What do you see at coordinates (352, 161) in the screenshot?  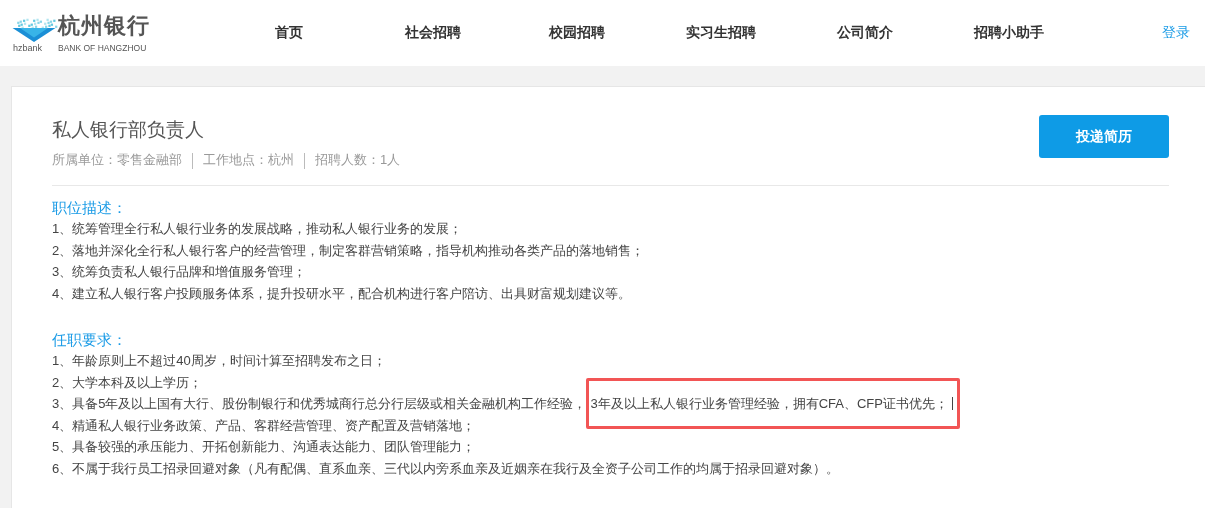 I see `job-meta: 招聘人数：1人` at bounding box center [352, 161].